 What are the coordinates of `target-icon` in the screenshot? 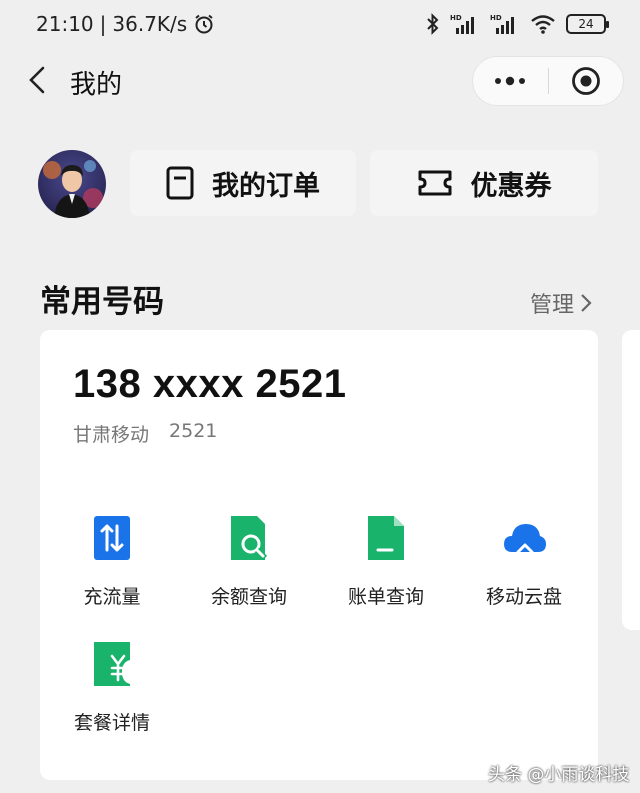 It's located at (585, 81).